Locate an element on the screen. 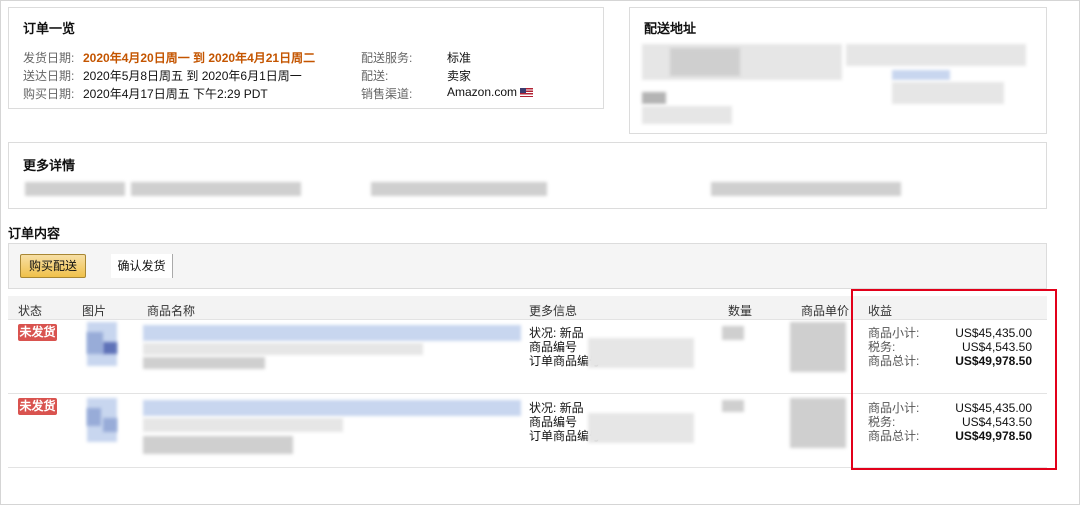  fulfillment-label: 配送: is located at coordinates (375, 76).